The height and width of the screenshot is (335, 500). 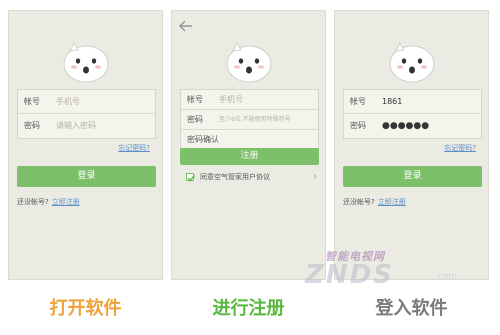 I want to click on confirm-password-row: 密码确认, so click(x=249, y=140).